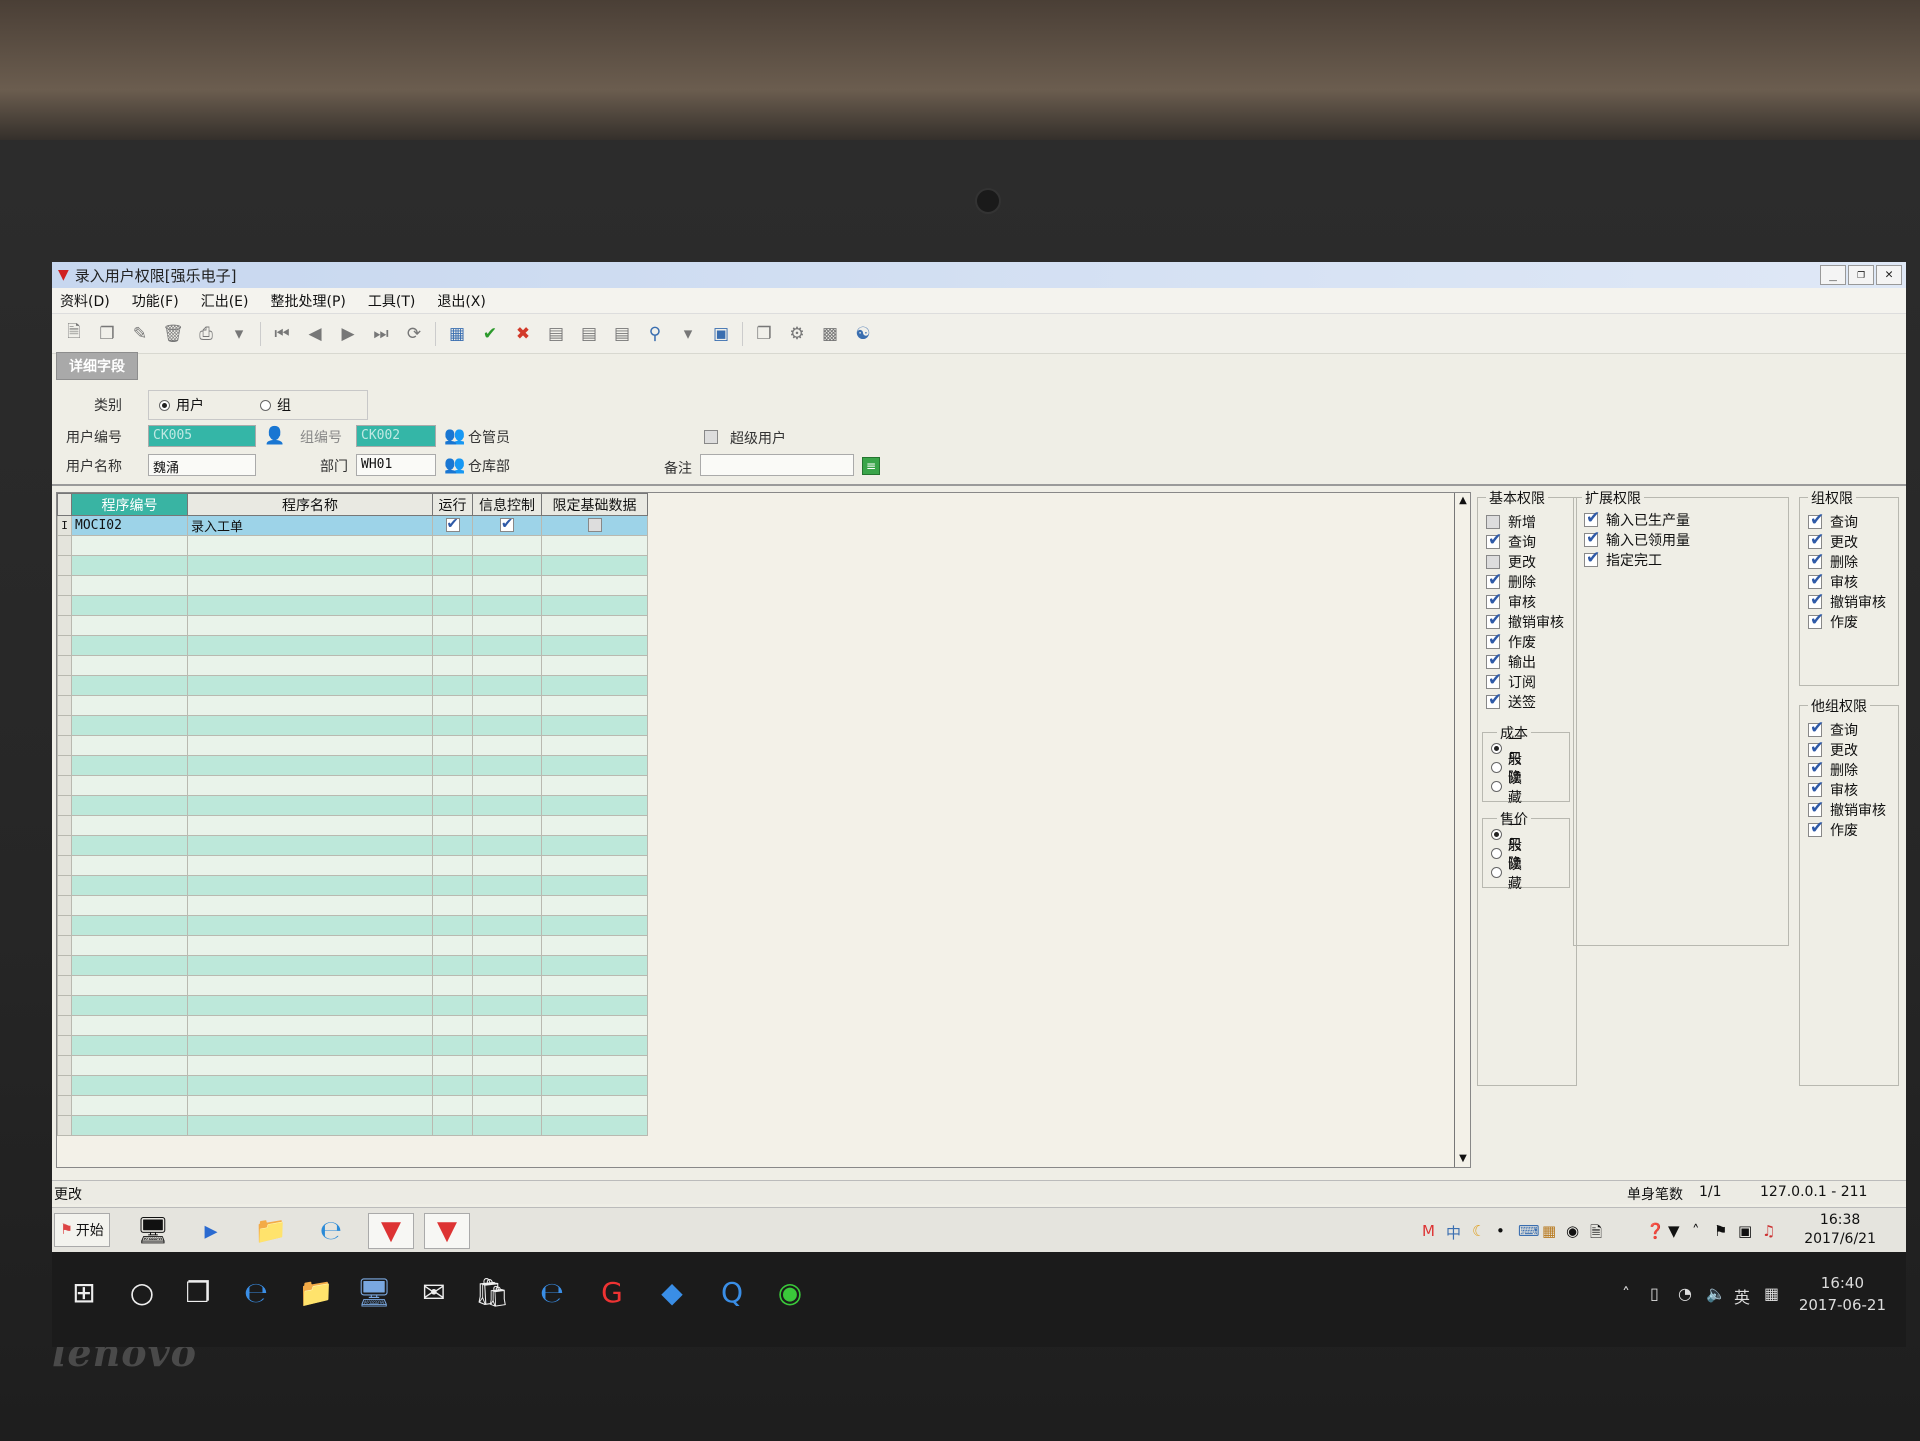 The image size is (1920, 1441). Describe the element at coordinates (307, 301) in the screenshot. I see `menu-batch: 整批处理(P)` at that location.